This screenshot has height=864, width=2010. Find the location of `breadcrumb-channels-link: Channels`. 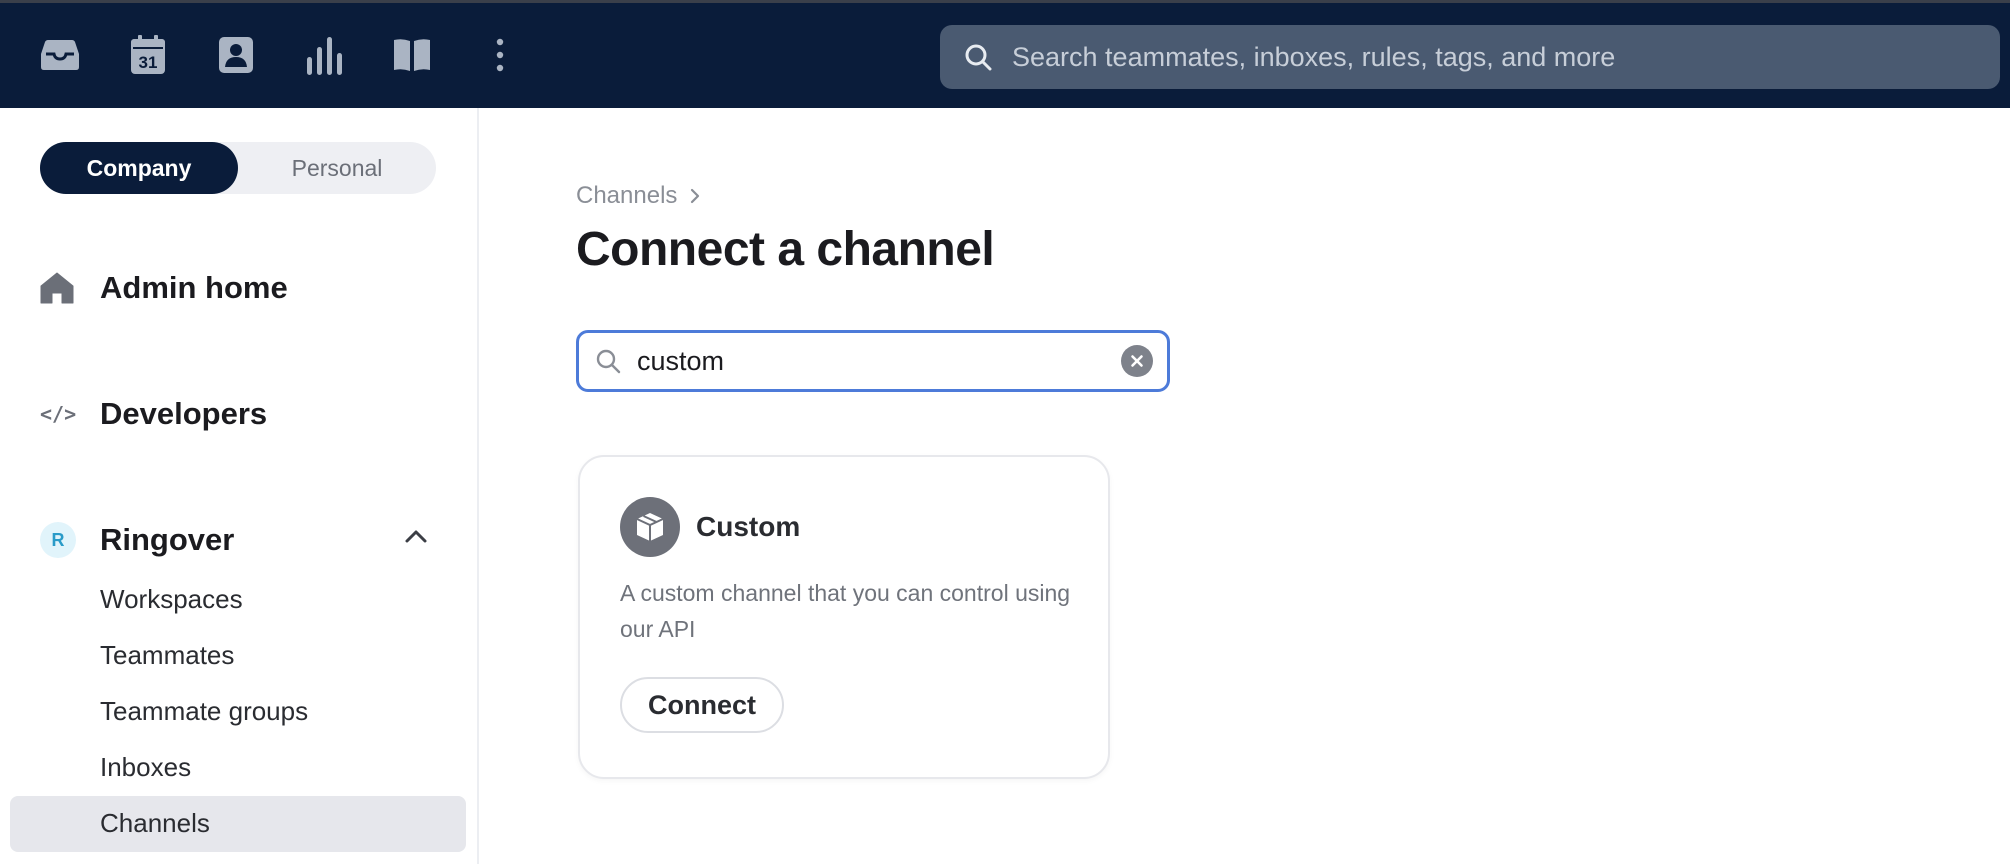

breadcrumb-channels-link: Channels is located at coordinates (626, 196).